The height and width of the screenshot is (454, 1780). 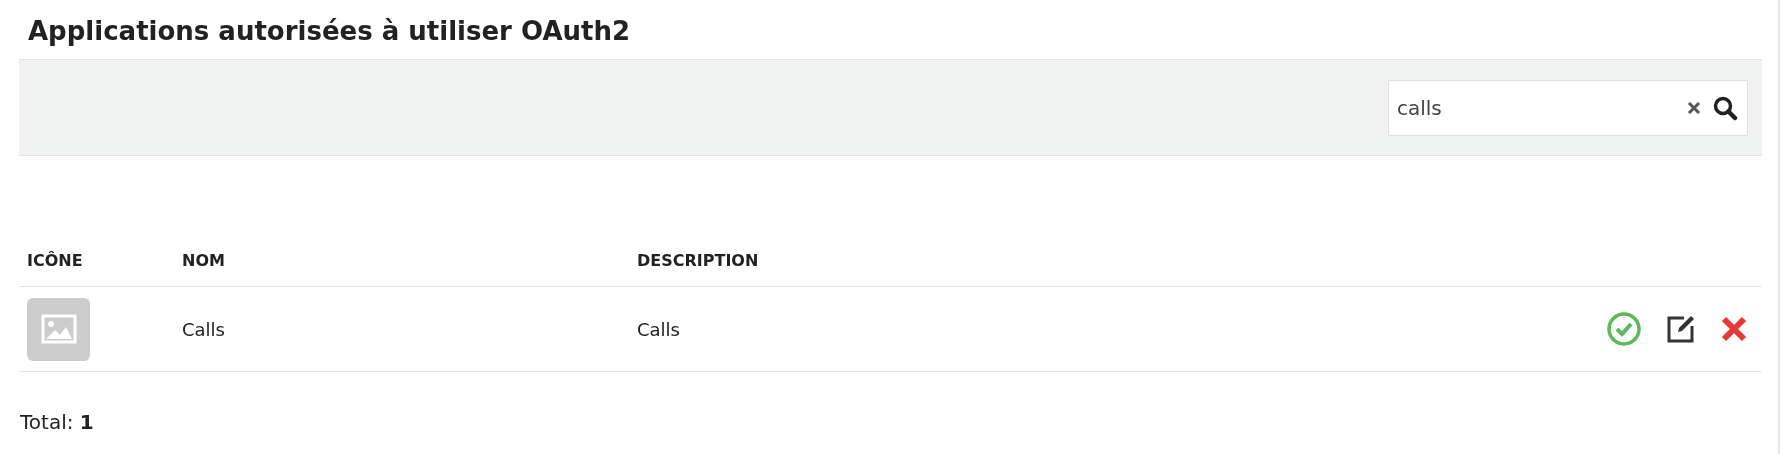 I want to click on clear-icon, so click(x=1694, y=107).